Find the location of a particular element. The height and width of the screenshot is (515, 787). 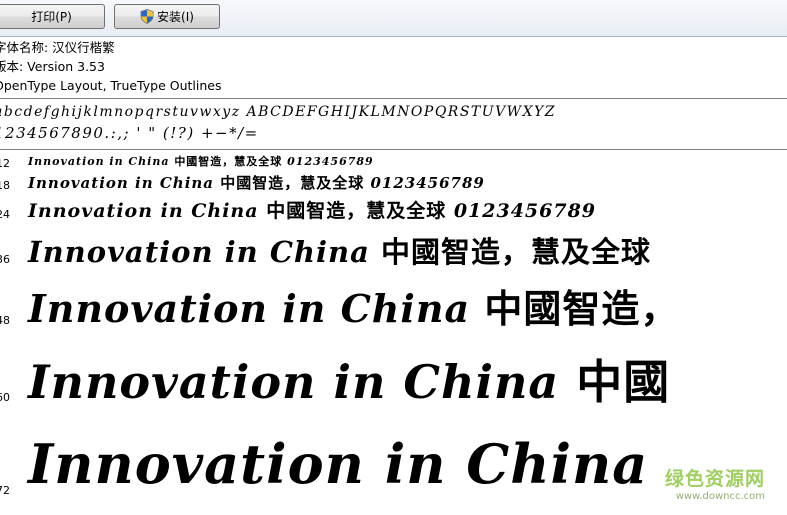

sample-cjk: 中國智造， is located at coordinates (582, 309).